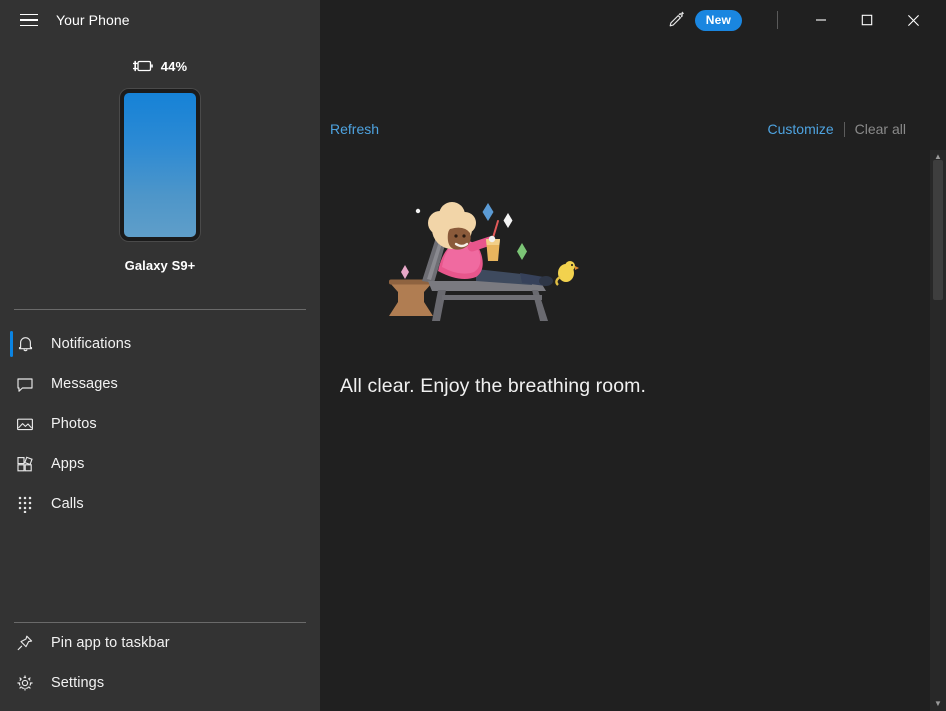 The width and height of the screenshot is (946, 711). I want to click on battery-status: 44%, so click(160, 66).